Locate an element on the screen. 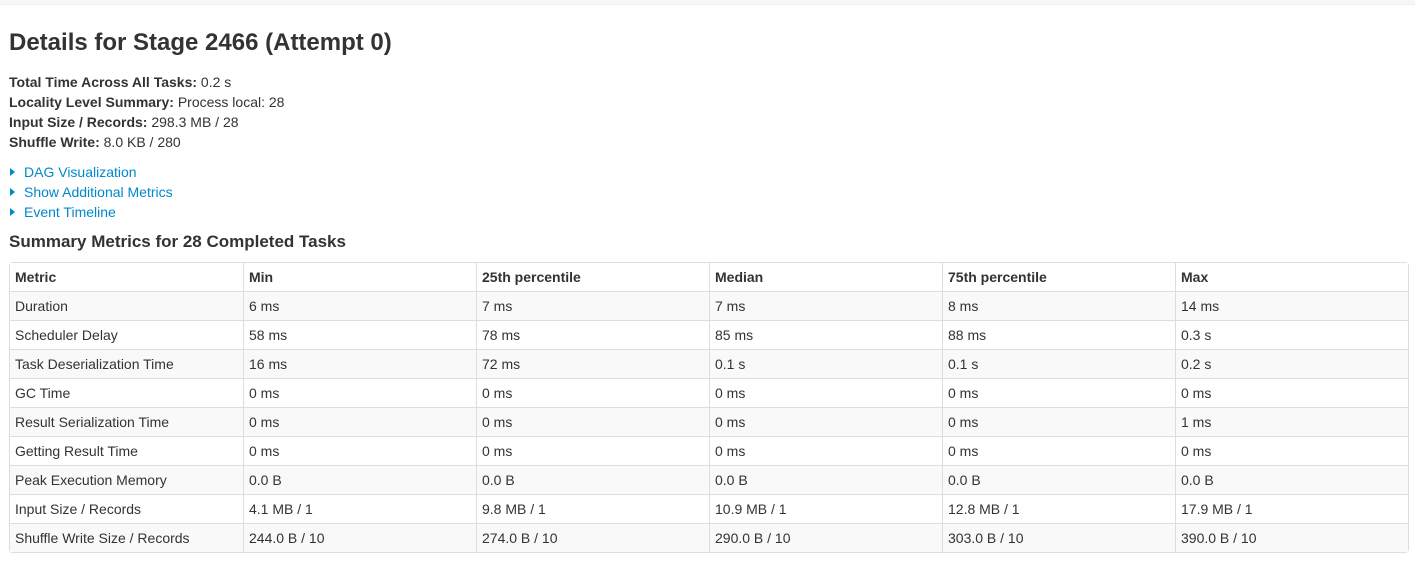 This screenshot has width=1415, height=562. cell-p75: 0.1 s is located at coordinates (1058, 363).